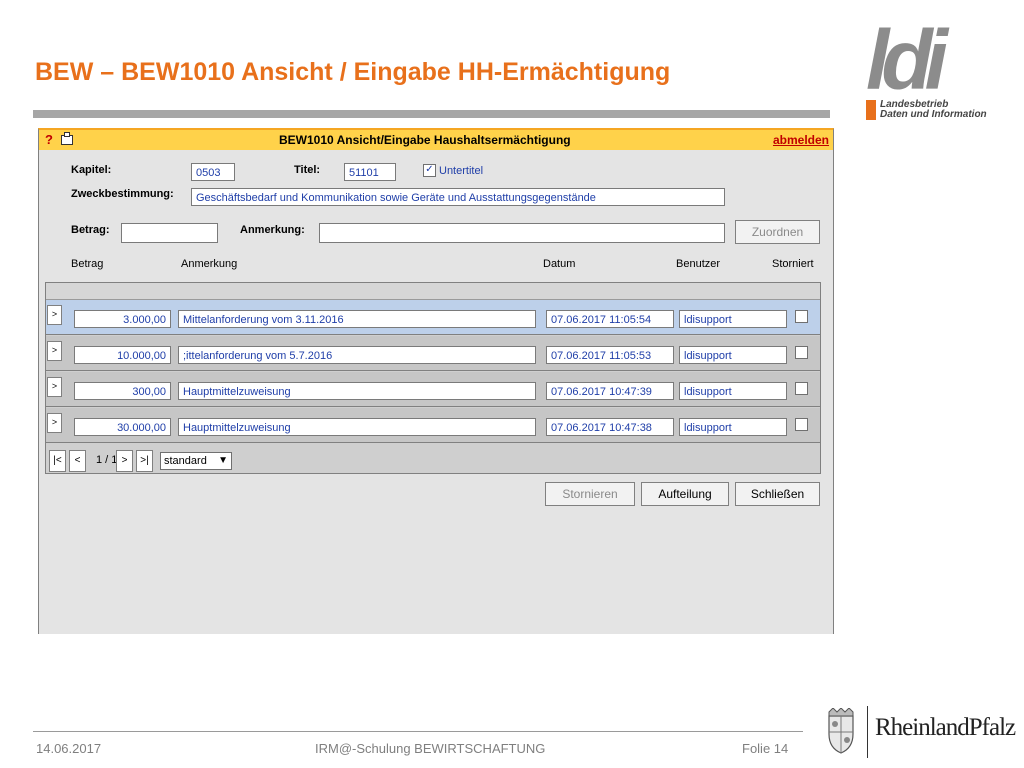 The width and height of the screenshot is (1024, 768). What do you see at coordinates (418, 731) in the screenshot?
I see `footer-divider` at bounding box center [418, 731].